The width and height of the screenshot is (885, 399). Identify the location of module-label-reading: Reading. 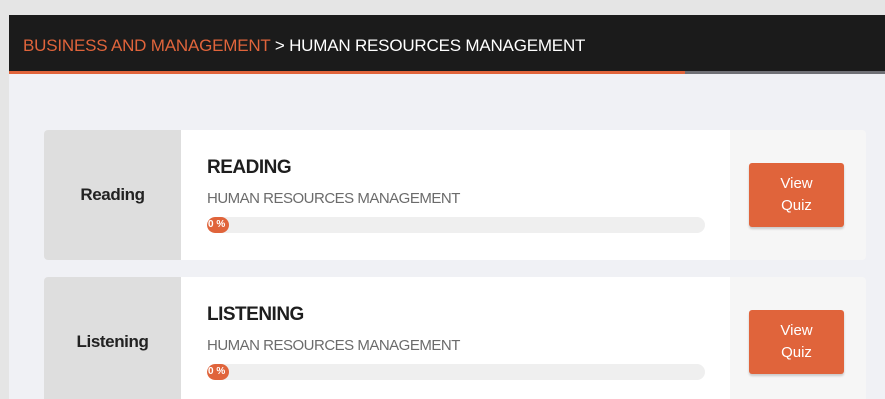
(112, 195).